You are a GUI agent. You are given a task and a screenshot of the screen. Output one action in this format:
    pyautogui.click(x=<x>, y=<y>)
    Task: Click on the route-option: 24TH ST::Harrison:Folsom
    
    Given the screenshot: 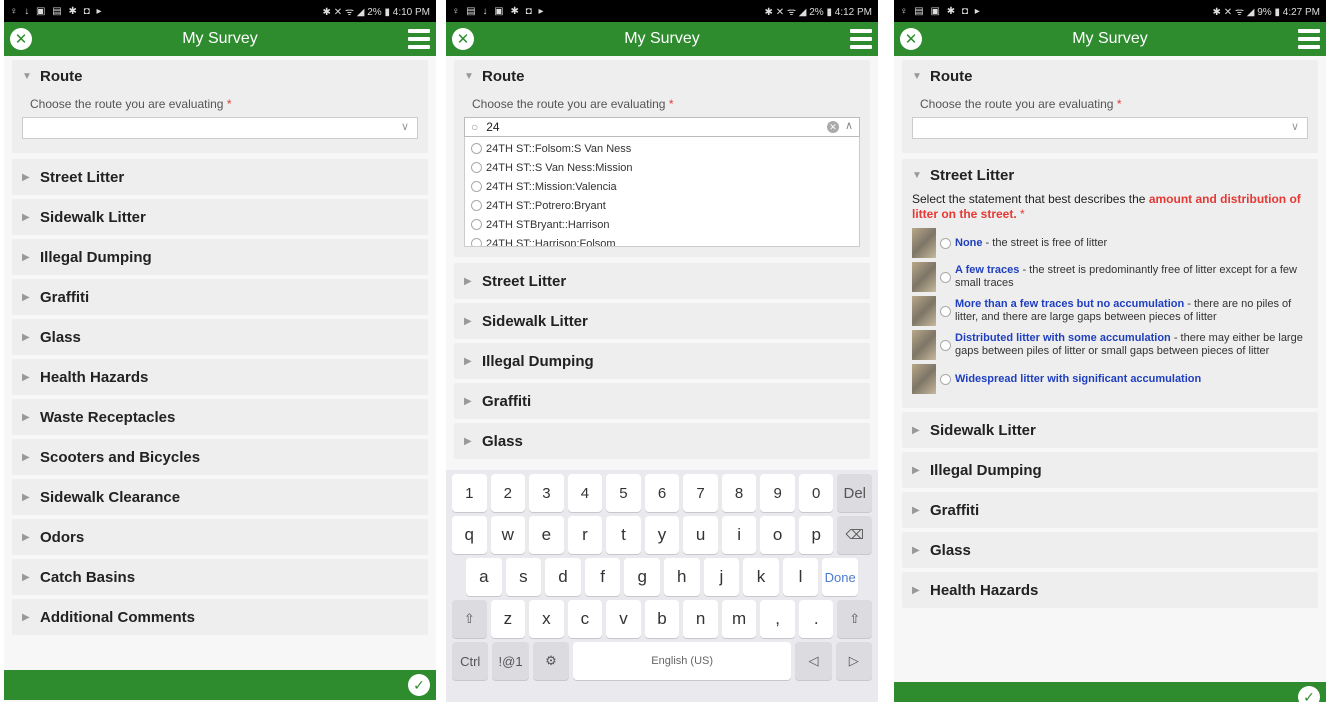 What is the action you would take?
    pyautogui.click(x=662, y=240)
    